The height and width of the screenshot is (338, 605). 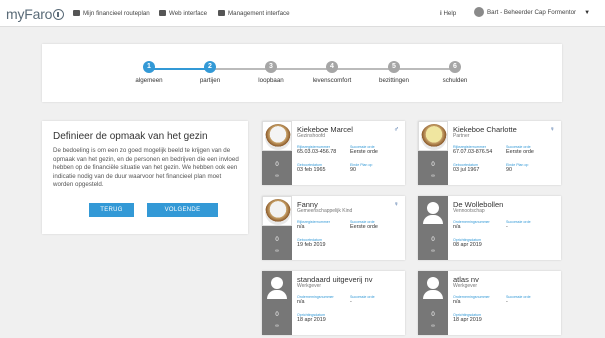 What do you see at coordinates (210, 67) in the screenshot?
I see `step-circle: 2` at bounding box center [210, 67].